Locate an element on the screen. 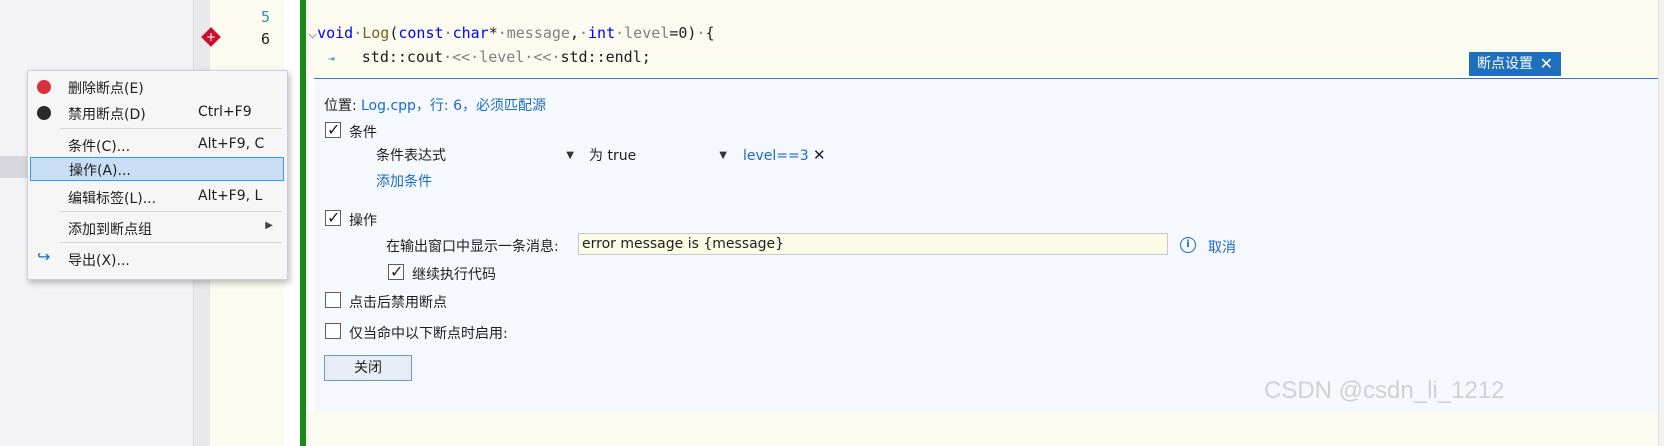  line-number-6: 6 is located at coordinates (265, 39).